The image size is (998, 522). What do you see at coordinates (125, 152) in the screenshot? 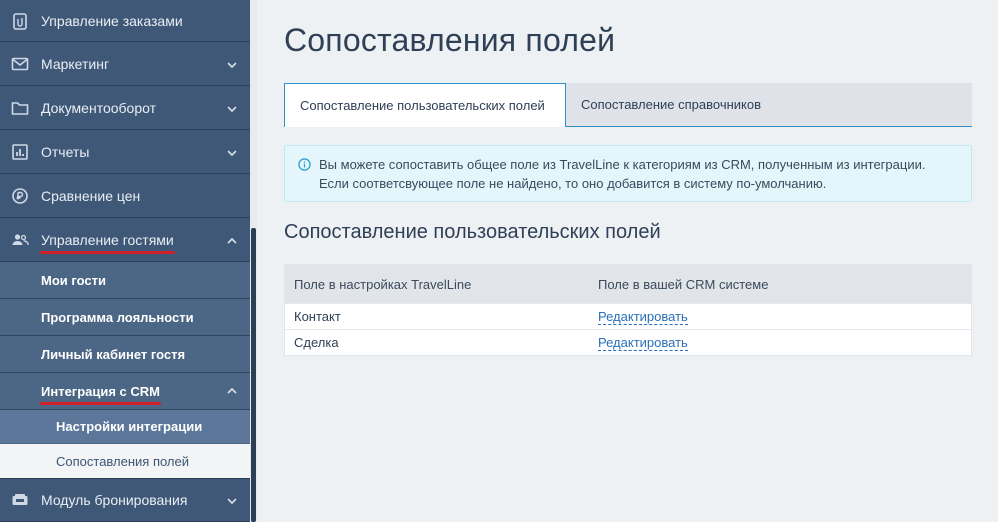
I see `sidebar-item-reports: Отчеты` at bounding box center [125, 152].